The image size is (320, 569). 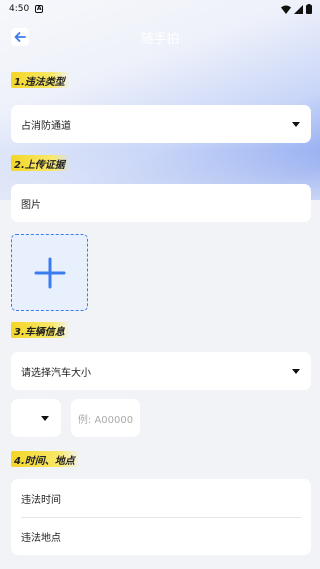 What do you see at coordinates (56, 373) in the screenshot?
I see `vehicle-size-placeholder: 请选择汽车大小` at bounding box center [56, 373].